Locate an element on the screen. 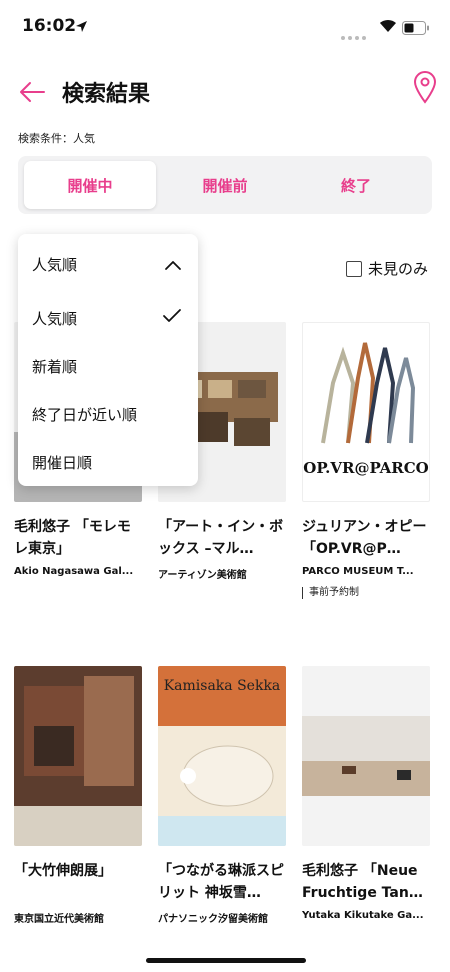 The image size is (450, 972). chevron-up-icon is located at coordinates (173, 265).